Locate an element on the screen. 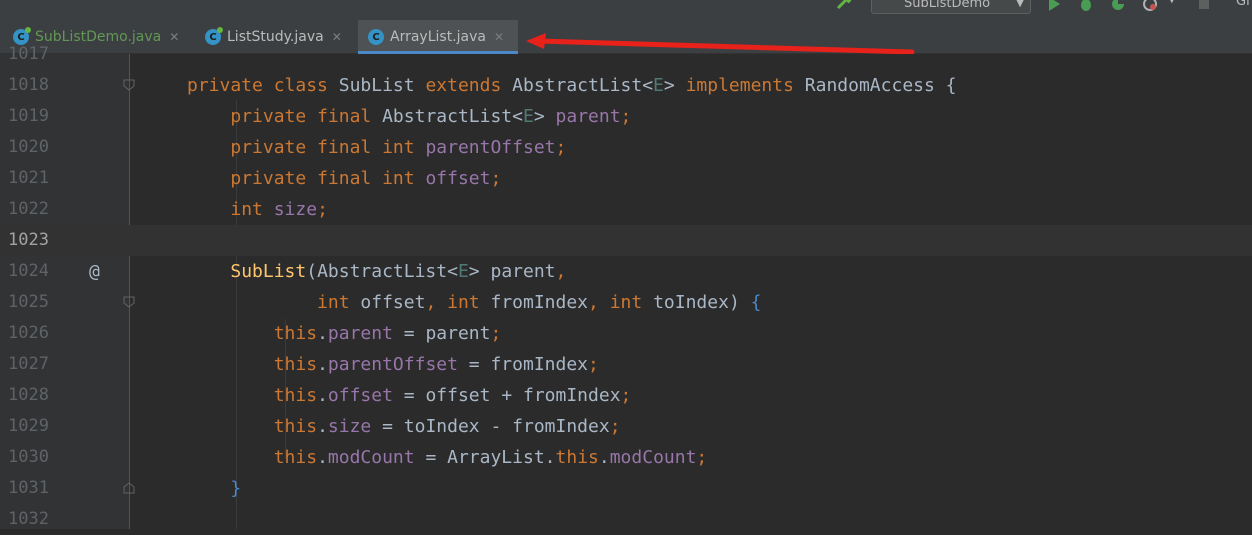  code-line: 1021 private final int offset; is located at coordinates (626, 178).